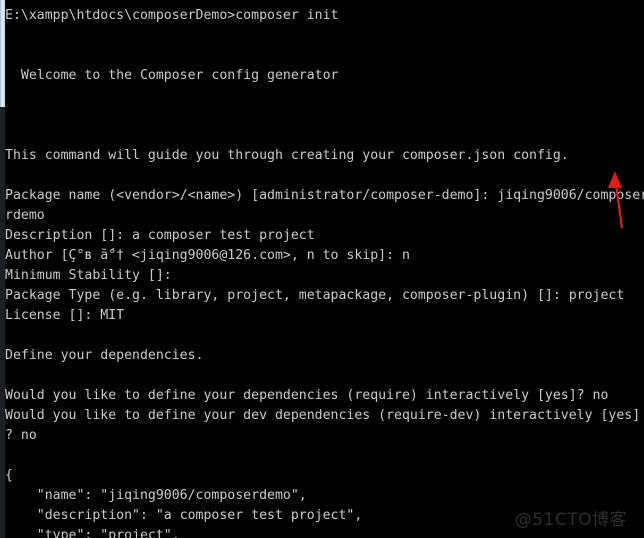 The height and width of the screenshot is (538, 644). Describe the element at coordinates (21, 435) in the screenshot. I see `terminal-line: ? no` at that location.